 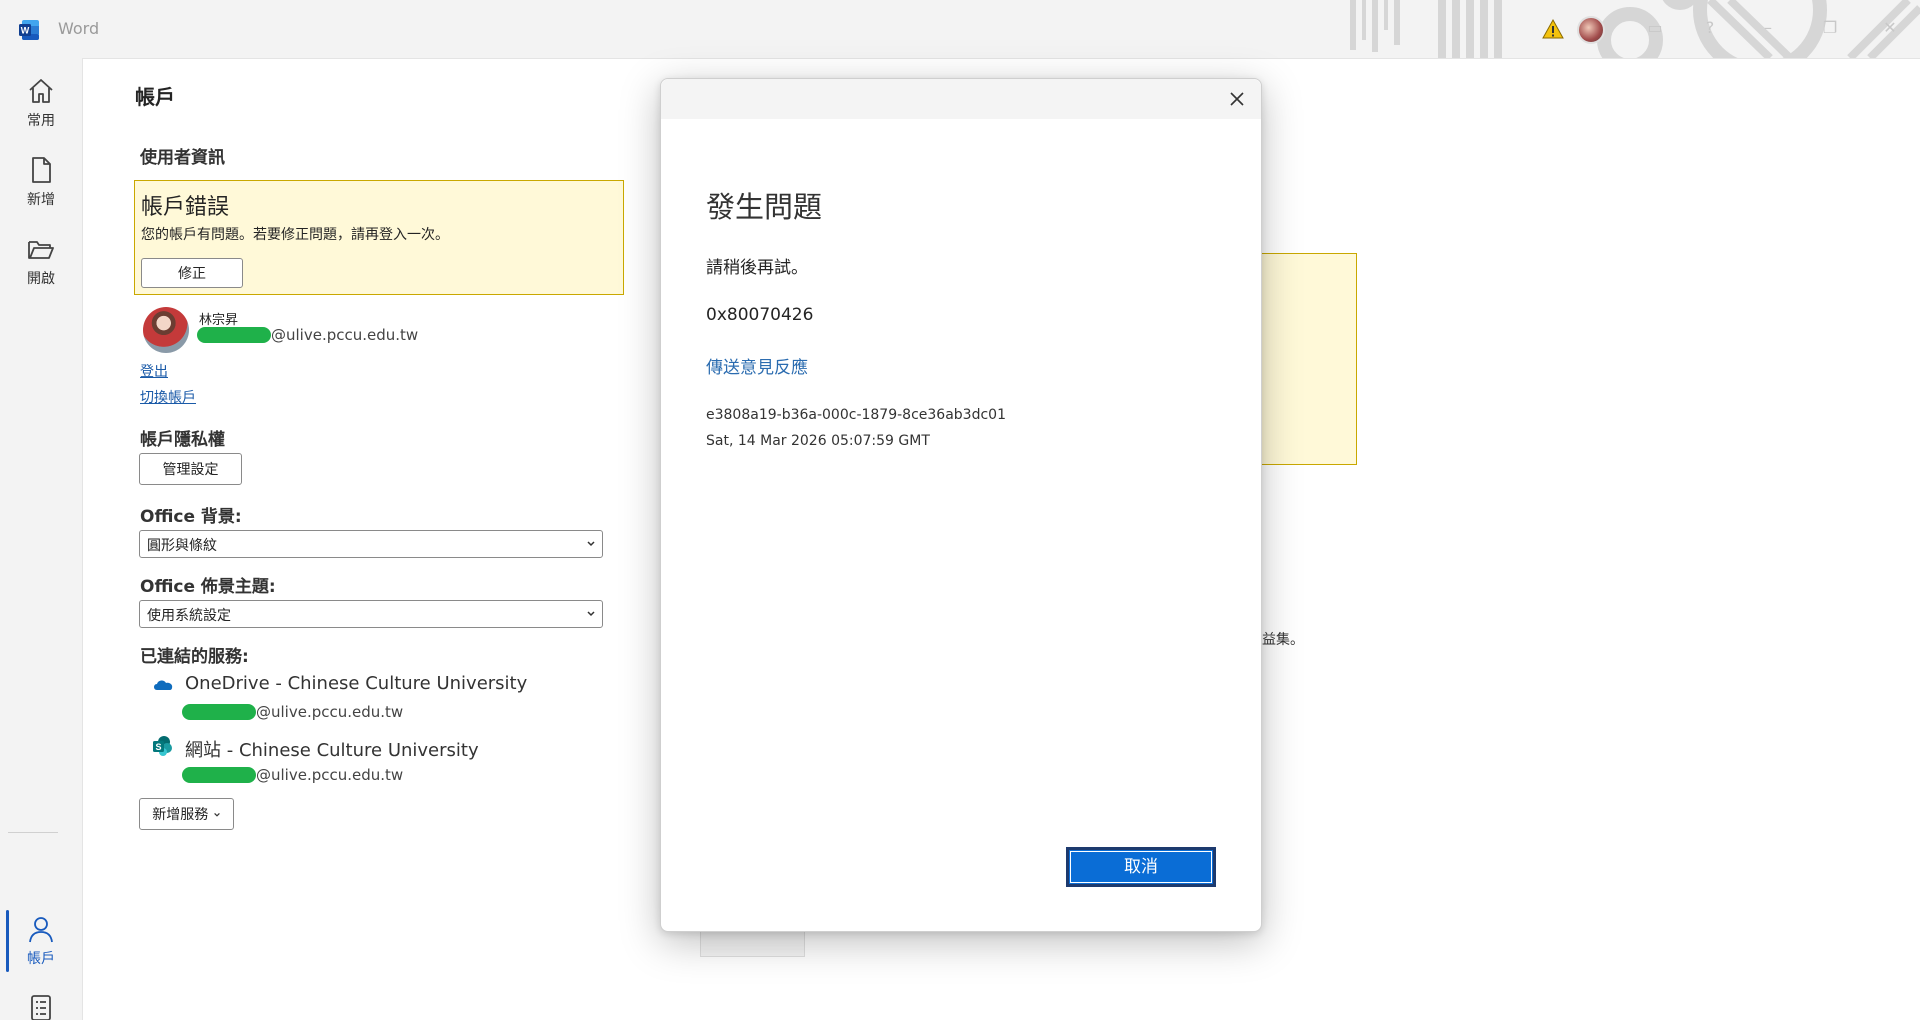 What do you see at coordinates (760, 315) in the screenshot?
I see `dialog-error-code: 0x80070426` at bounding box center [760, 315].